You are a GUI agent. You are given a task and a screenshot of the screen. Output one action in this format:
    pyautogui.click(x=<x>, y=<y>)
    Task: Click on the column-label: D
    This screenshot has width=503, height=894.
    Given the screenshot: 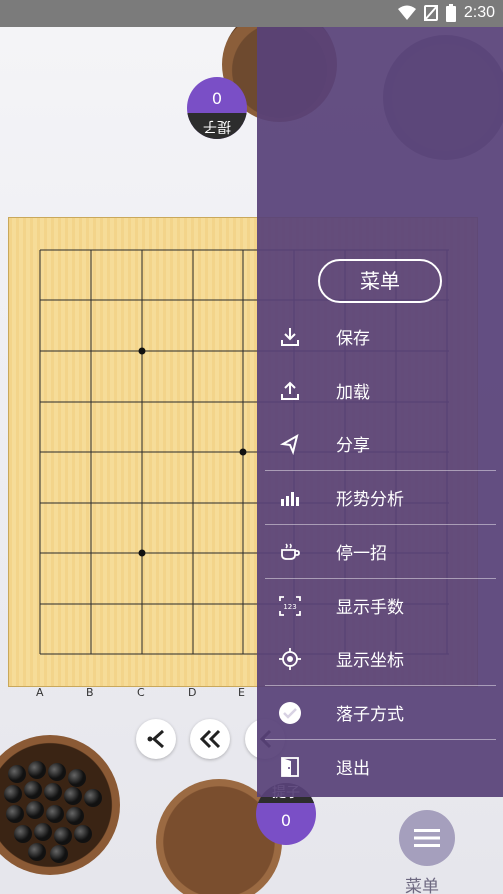 What is the action you would take?
    pyautogui.click(x=192, y=692)
    